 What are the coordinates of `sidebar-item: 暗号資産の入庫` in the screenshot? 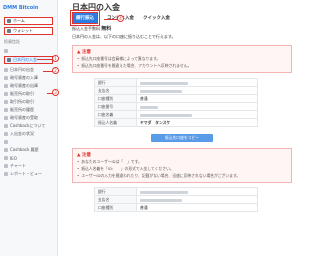 It's located at (28, 78).